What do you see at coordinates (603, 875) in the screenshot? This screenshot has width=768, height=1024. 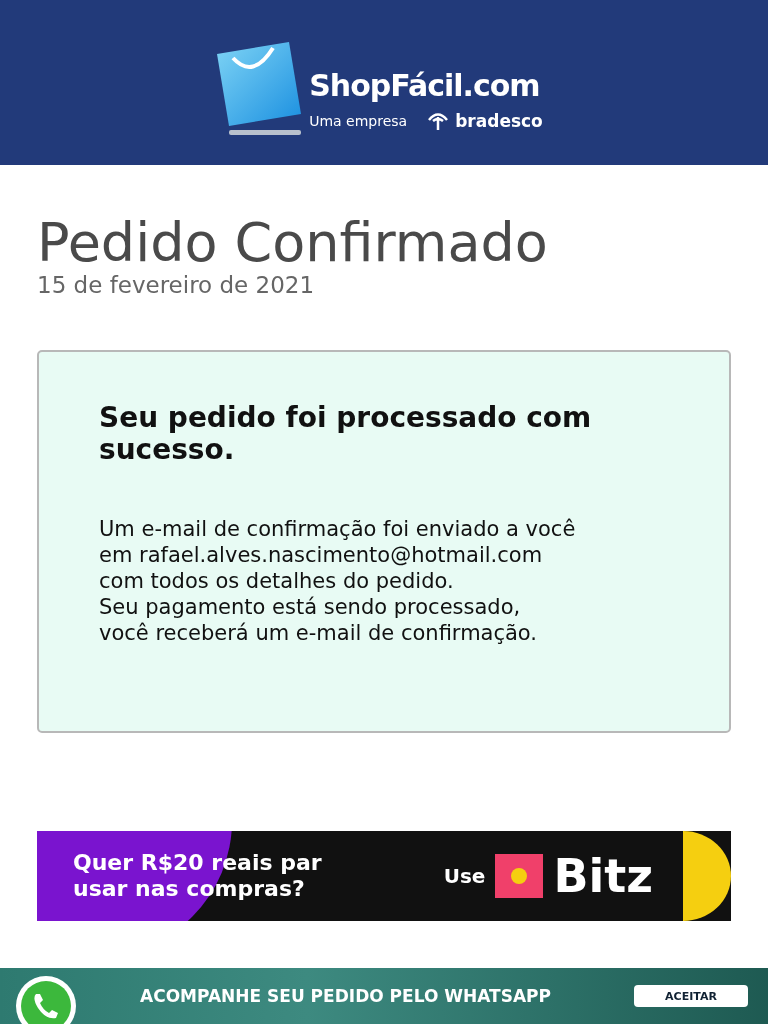 I see `ad-brand: Bitz` at bounding box center [603, 875].